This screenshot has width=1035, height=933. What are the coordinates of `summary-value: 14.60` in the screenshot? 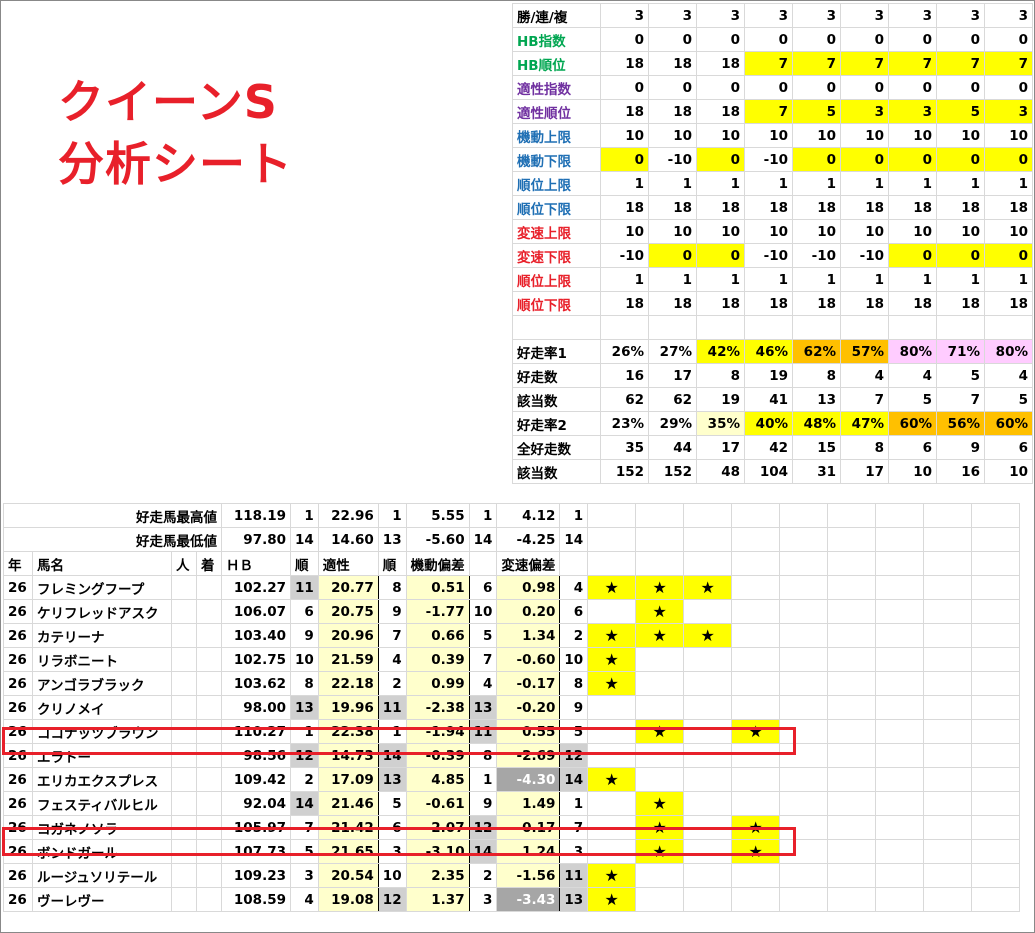 It's located at (348, 539).